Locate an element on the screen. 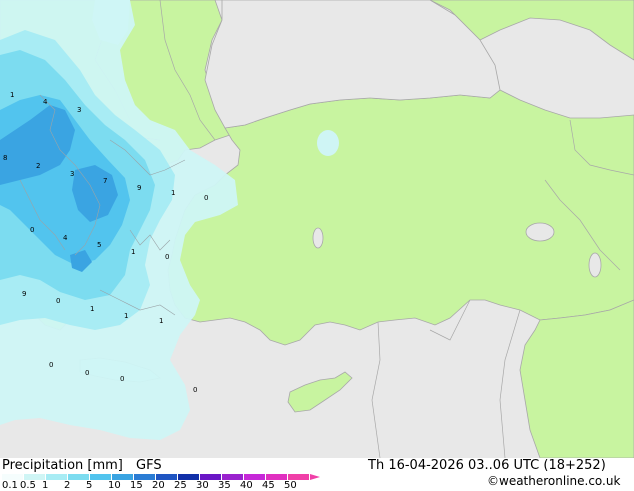 This screenshot has width=634, height=491. scale-value: 10 is located at coordinates (114, 485).